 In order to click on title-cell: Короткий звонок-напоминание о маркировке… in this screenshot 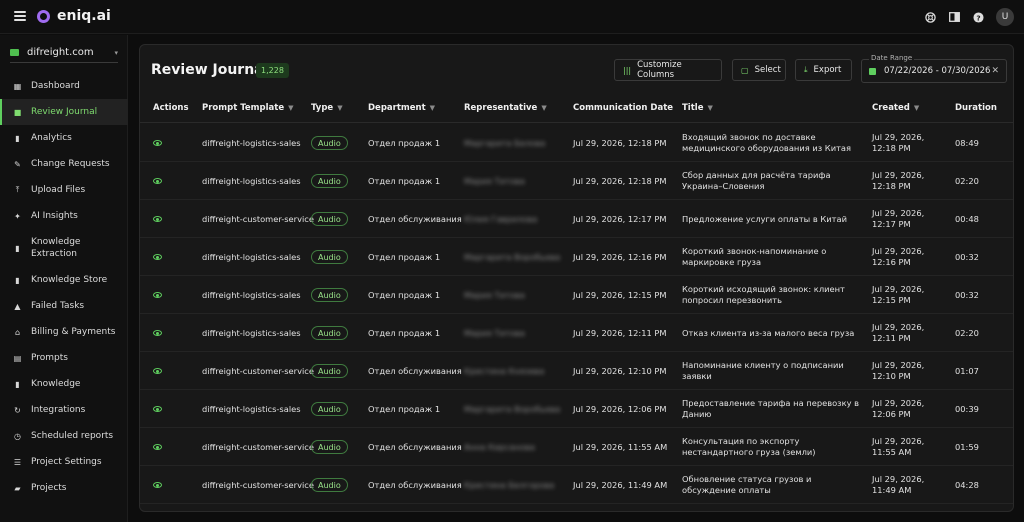, I will do `click(754, 256)`.